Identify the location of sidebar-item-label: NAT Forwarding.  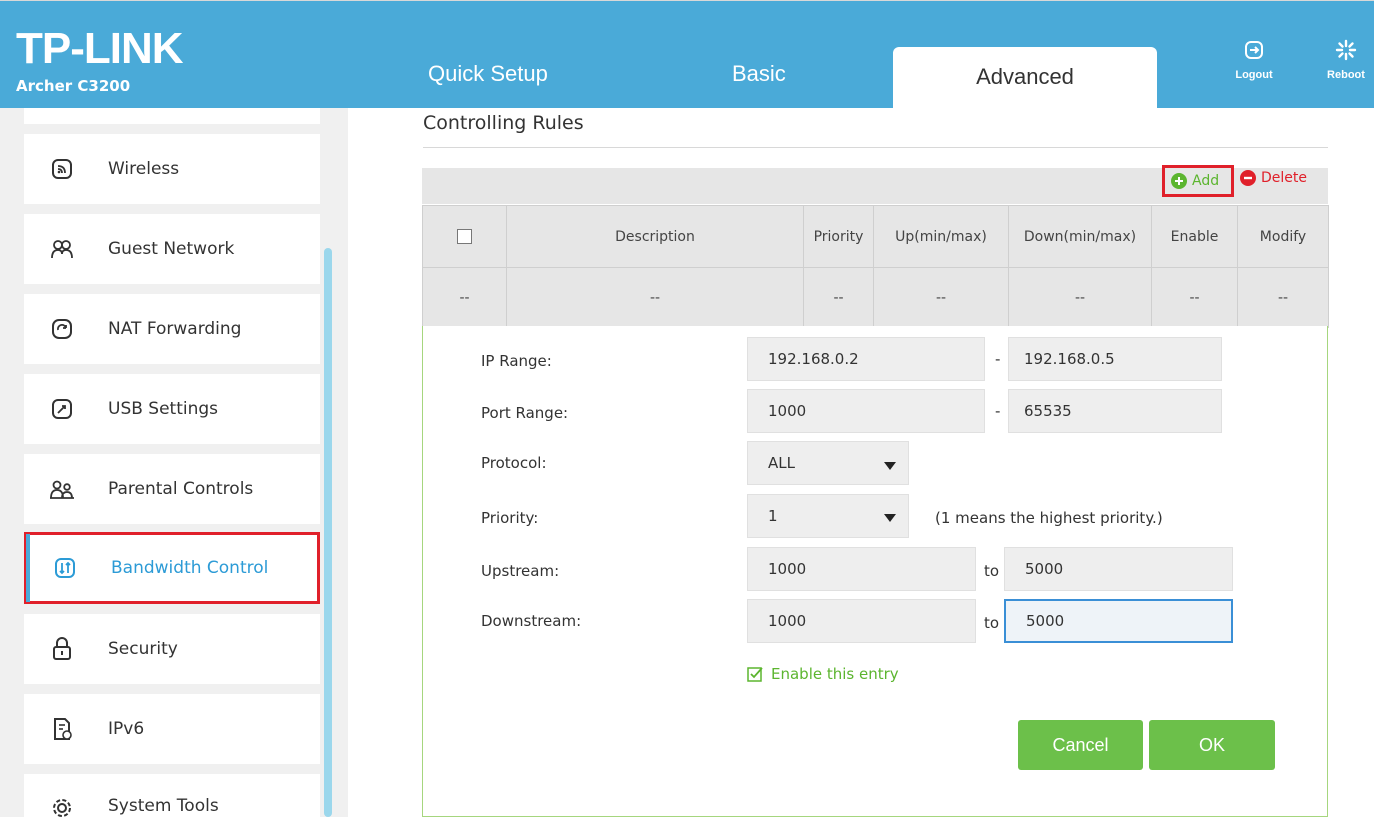
(175, 329).